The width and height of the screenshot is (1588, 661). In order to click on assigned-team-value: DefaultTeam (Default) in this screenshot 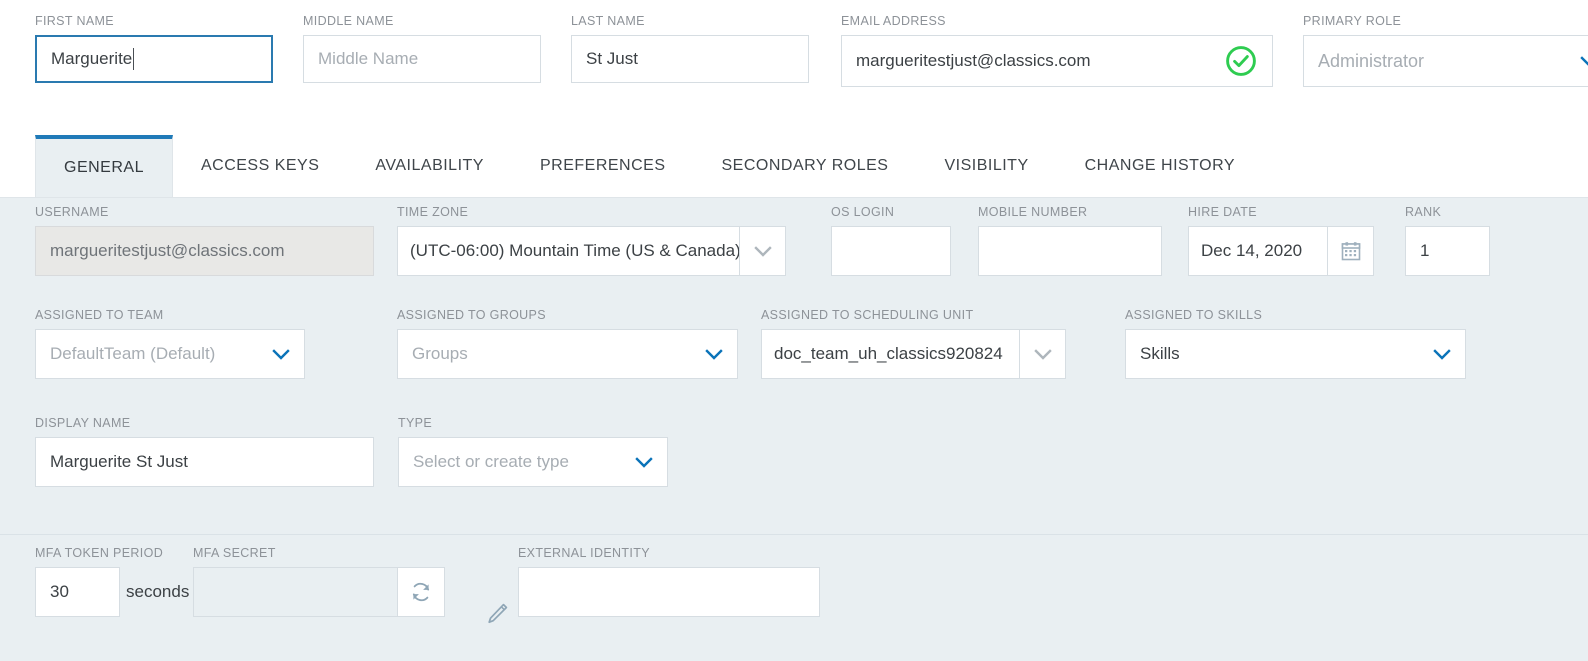, I will do `click(133, 353)`.